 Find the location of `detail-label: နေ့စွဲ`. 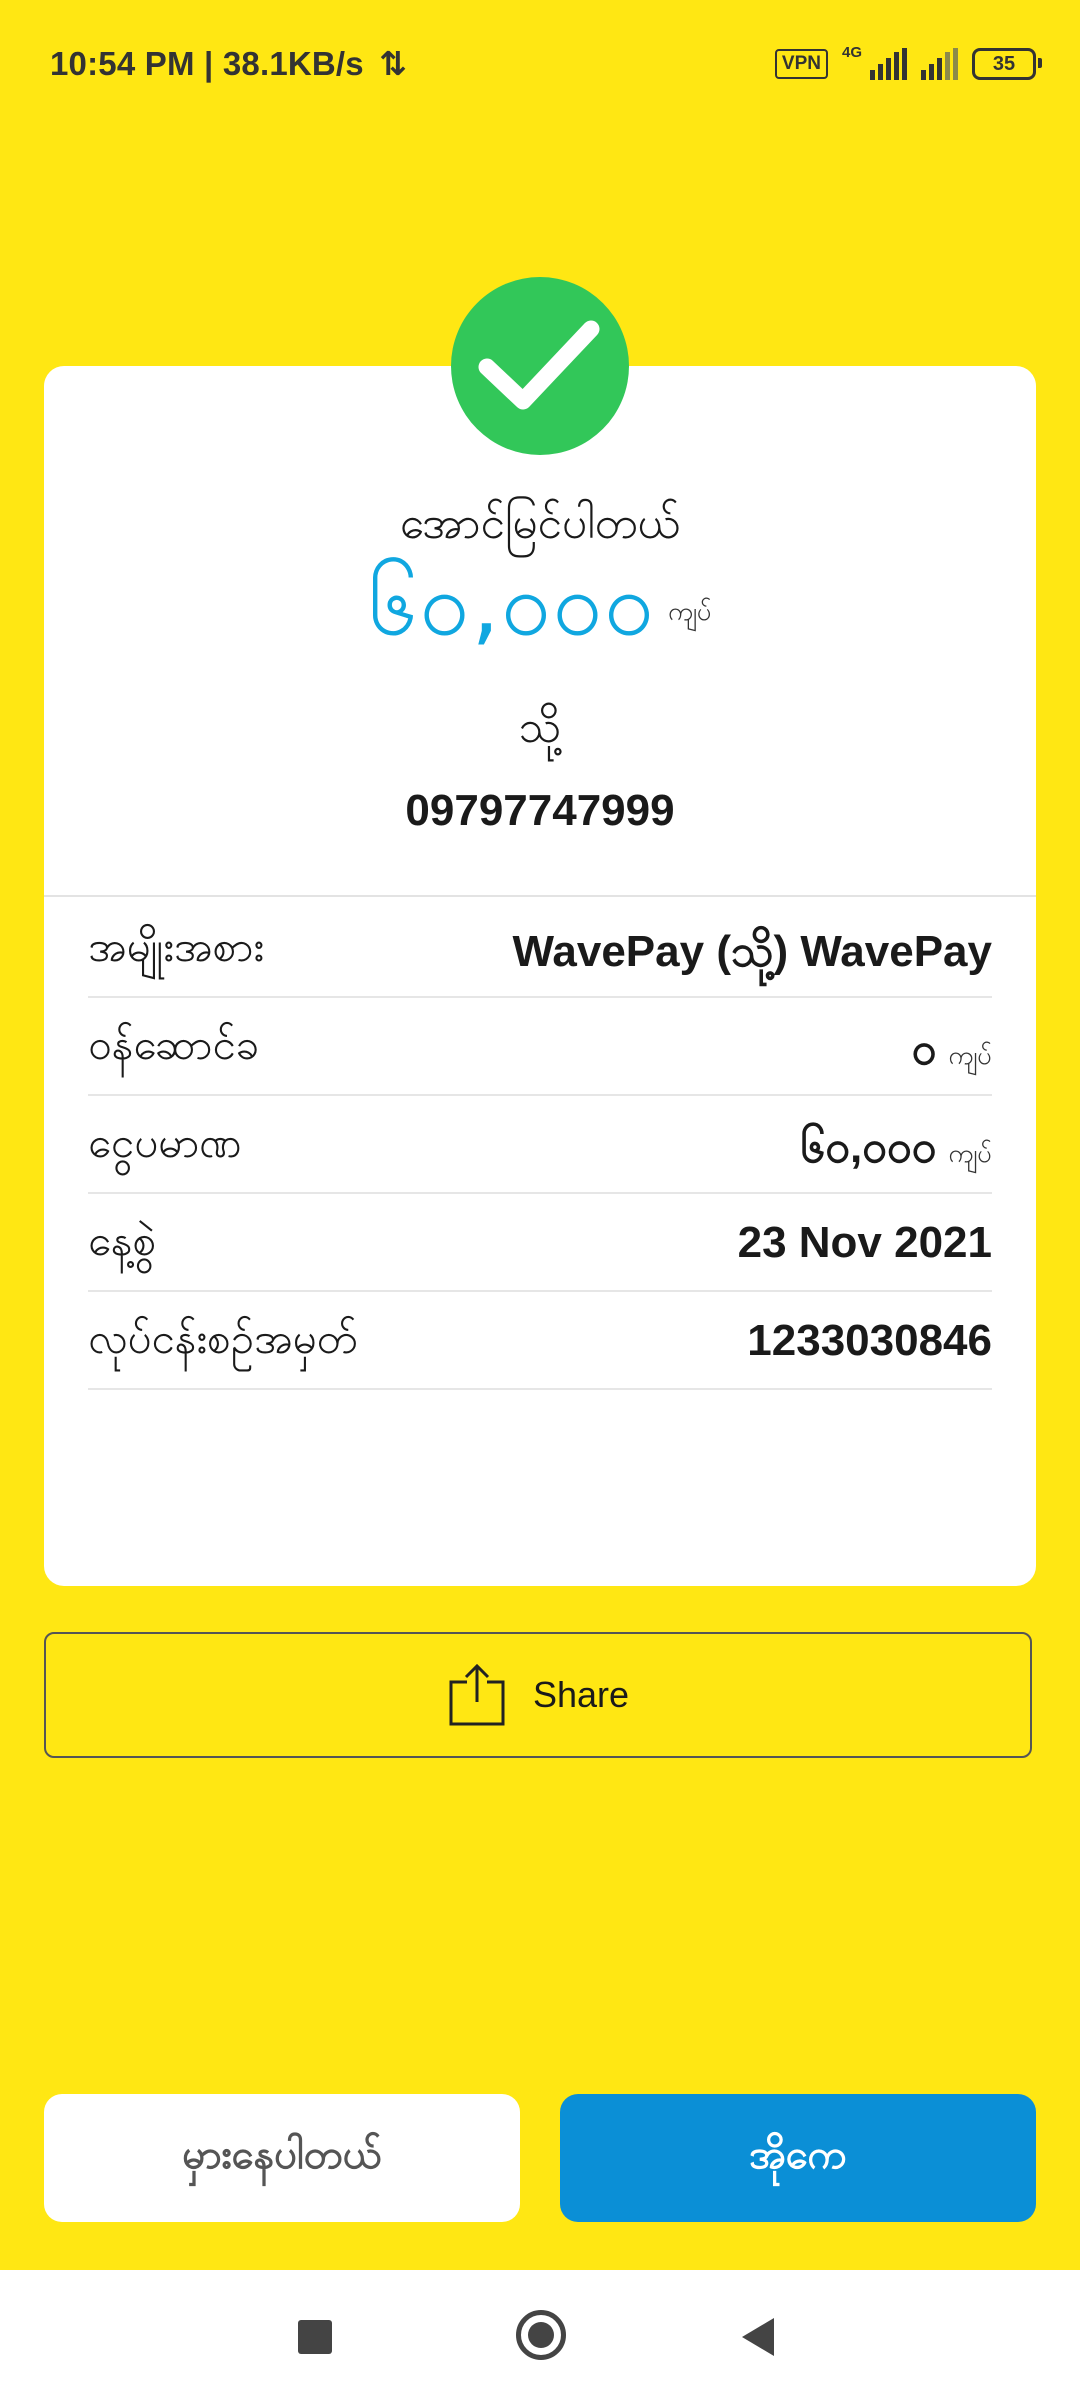

detail-label: နေ့စွဲ is located at coordinates (122, 1240).